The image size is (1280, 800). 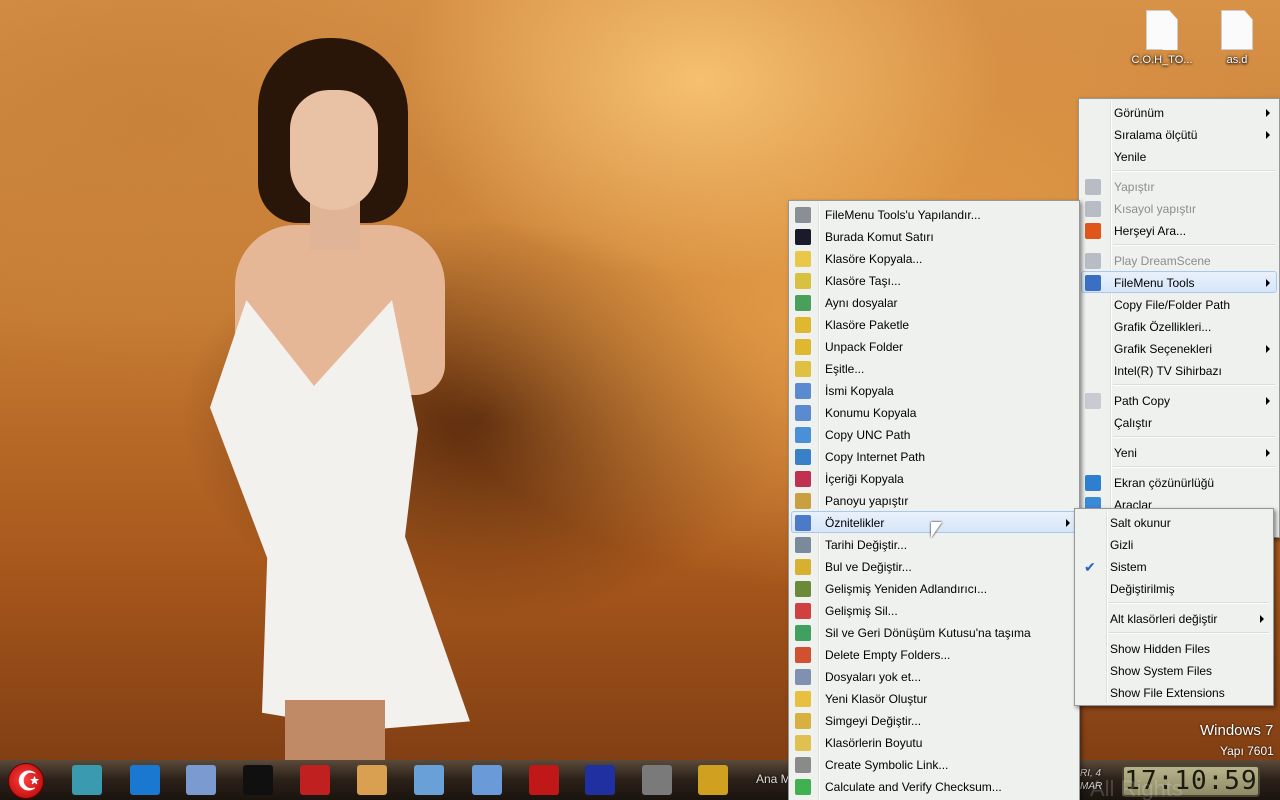 What do you see at coordinates (487, 780) in the screenshot?
I see `taskbar-documents-icon` at bounding box center [487, 780].